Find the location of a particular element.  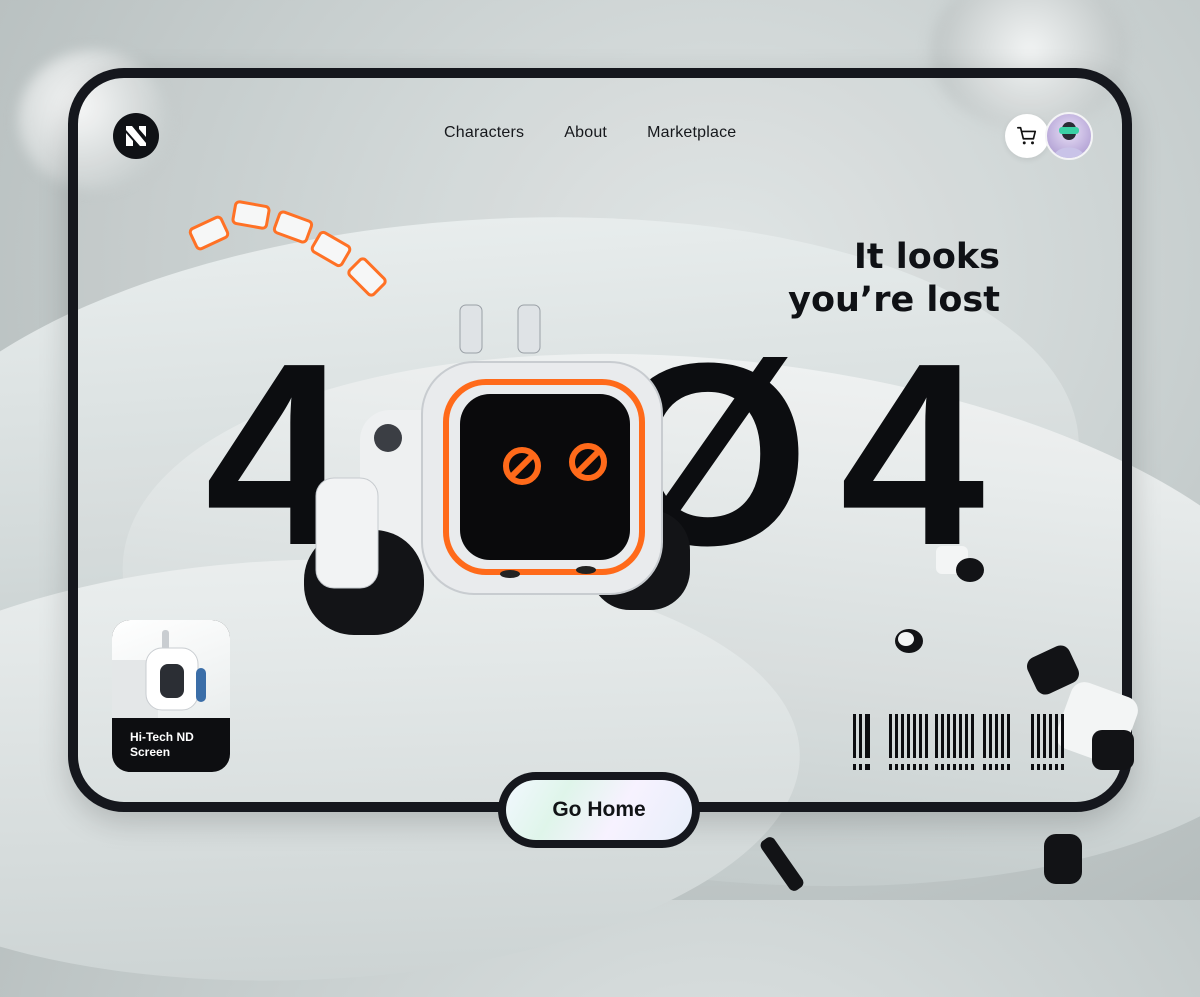

cart-button is located at coordinates (1027, 136).